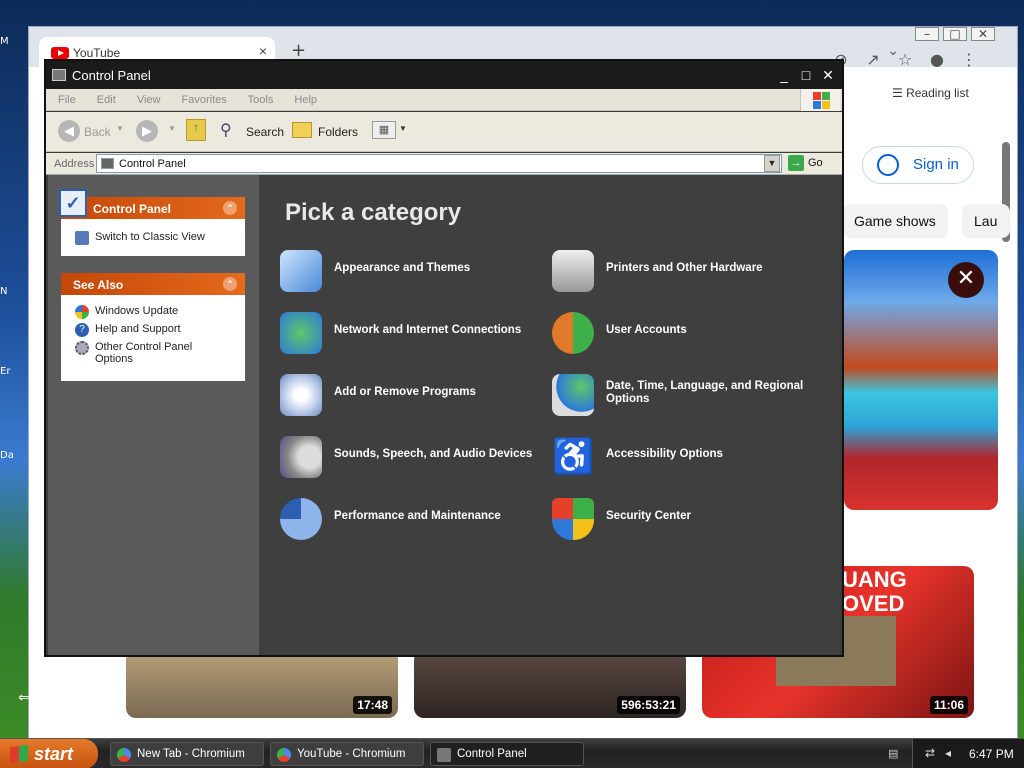 The image size is (1024, 768). I want to click on views-dropdown-icon: ▼, so click(403, 128).